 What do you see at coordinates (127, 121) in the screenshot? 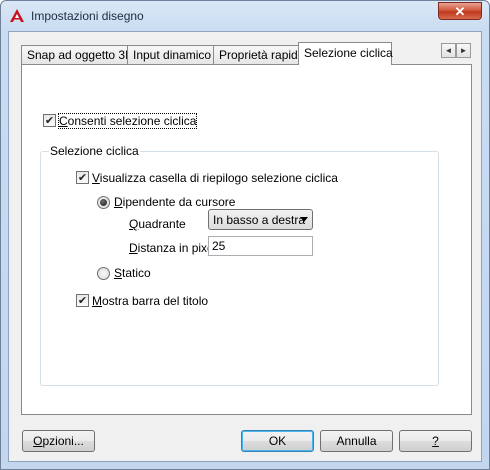
I see `enable-cycling-label: Consenti selezione ciclica` at bounding box center [127, 121].